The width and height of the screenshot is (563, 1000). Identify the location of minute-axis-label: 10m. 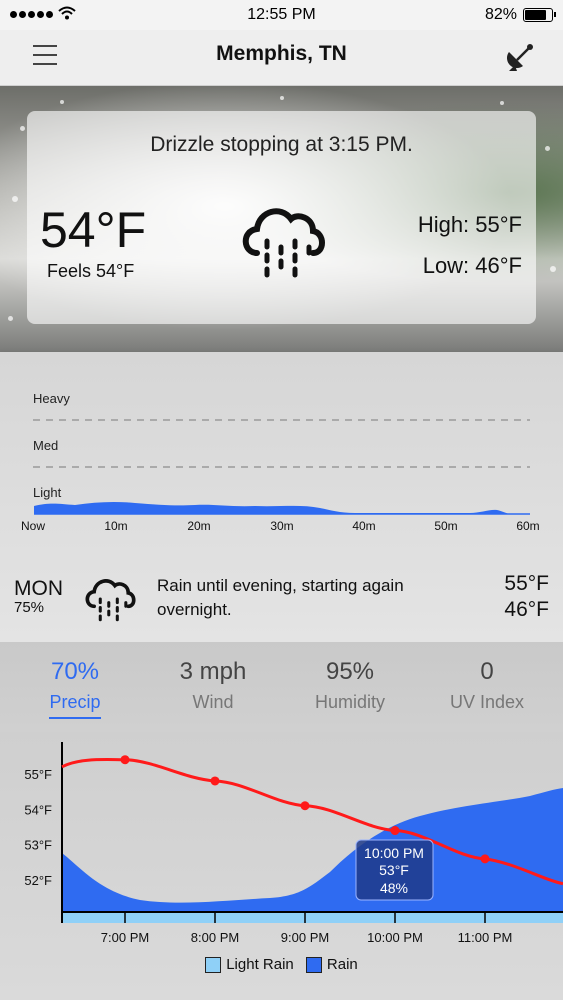
(115, 526).